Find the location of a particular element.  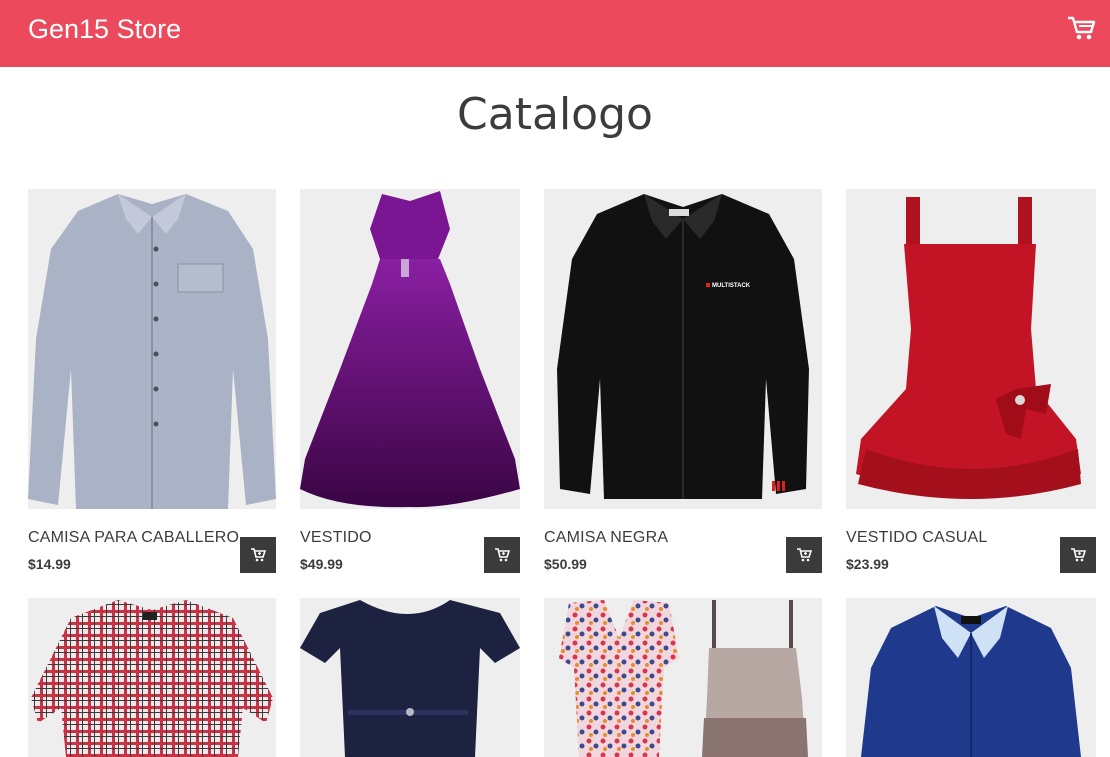

product-price: $49.99 is located at coordinates (321, 564).